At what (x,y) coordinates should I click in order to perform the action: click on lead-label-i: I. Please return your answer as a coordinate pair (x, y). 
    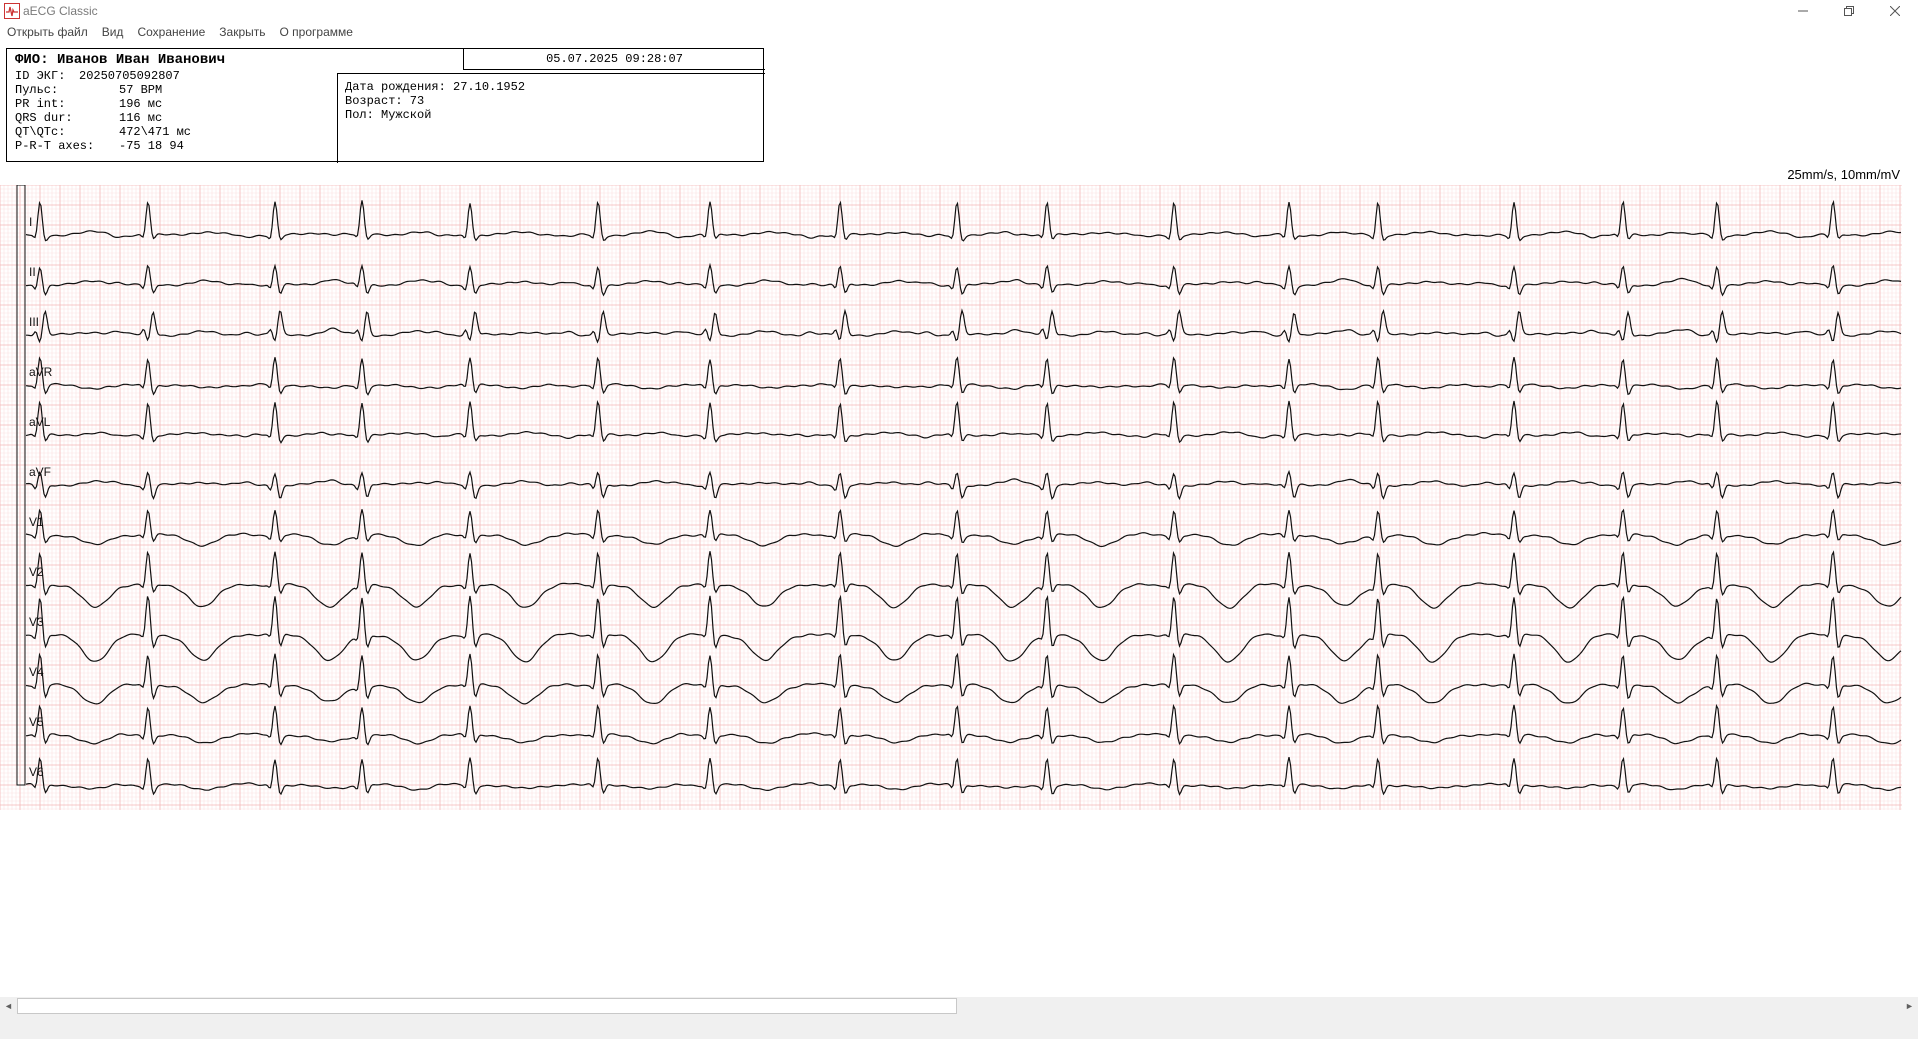
    Looking at the image, I should click on (30, 222).